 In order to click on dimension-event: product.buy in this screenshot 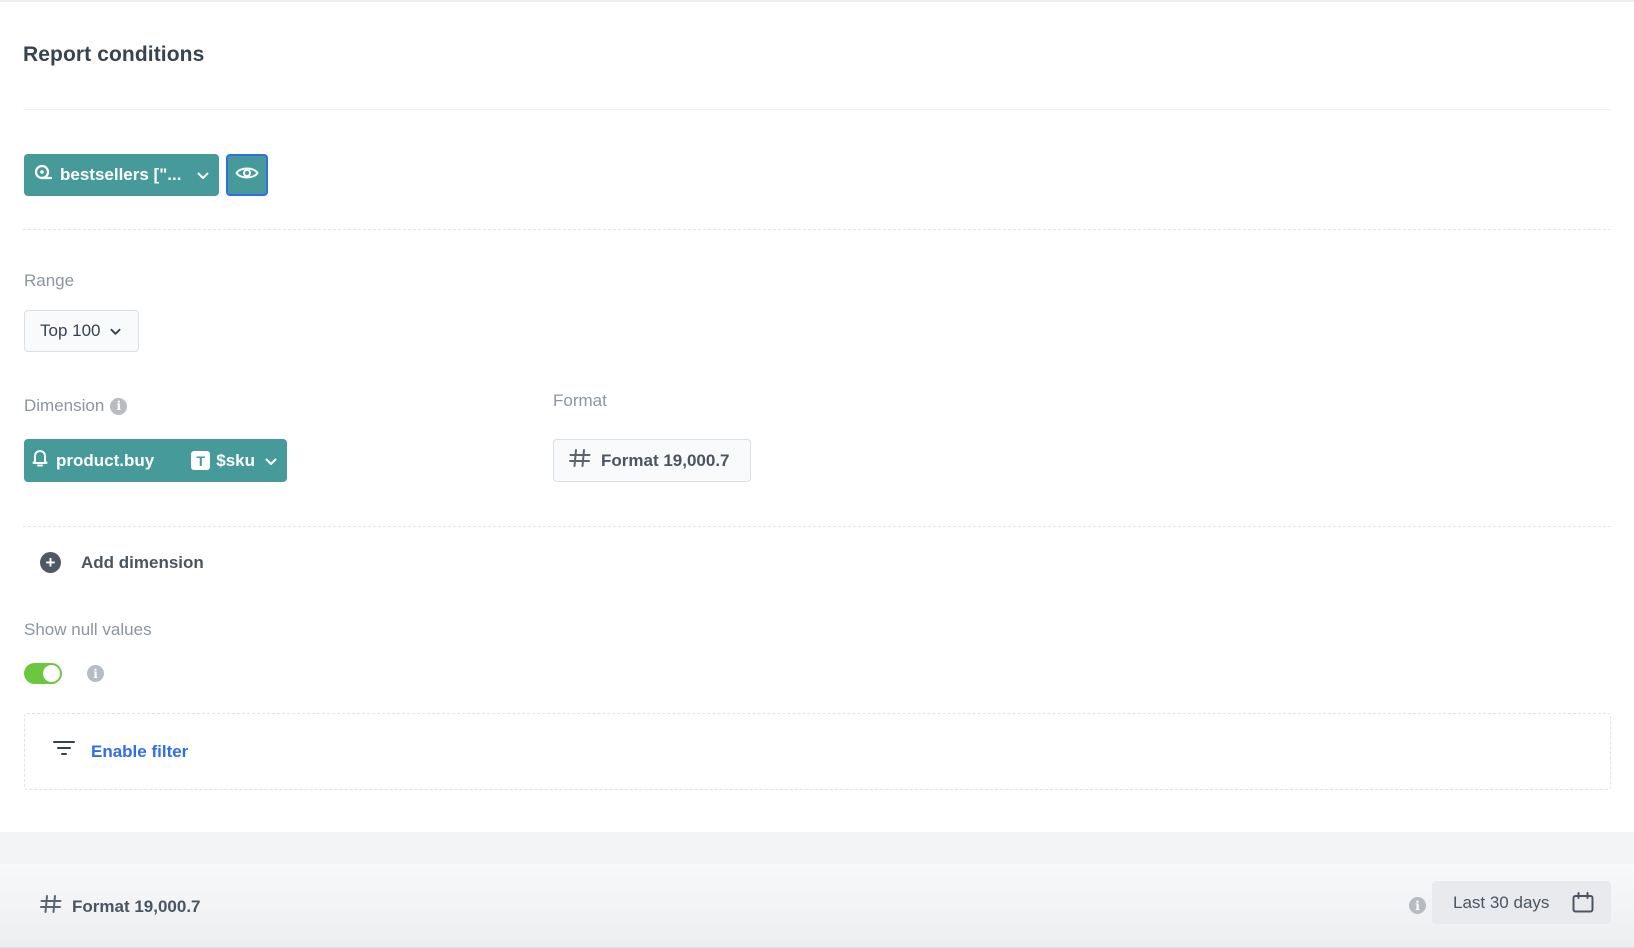, I will do `click(105, 460)`.